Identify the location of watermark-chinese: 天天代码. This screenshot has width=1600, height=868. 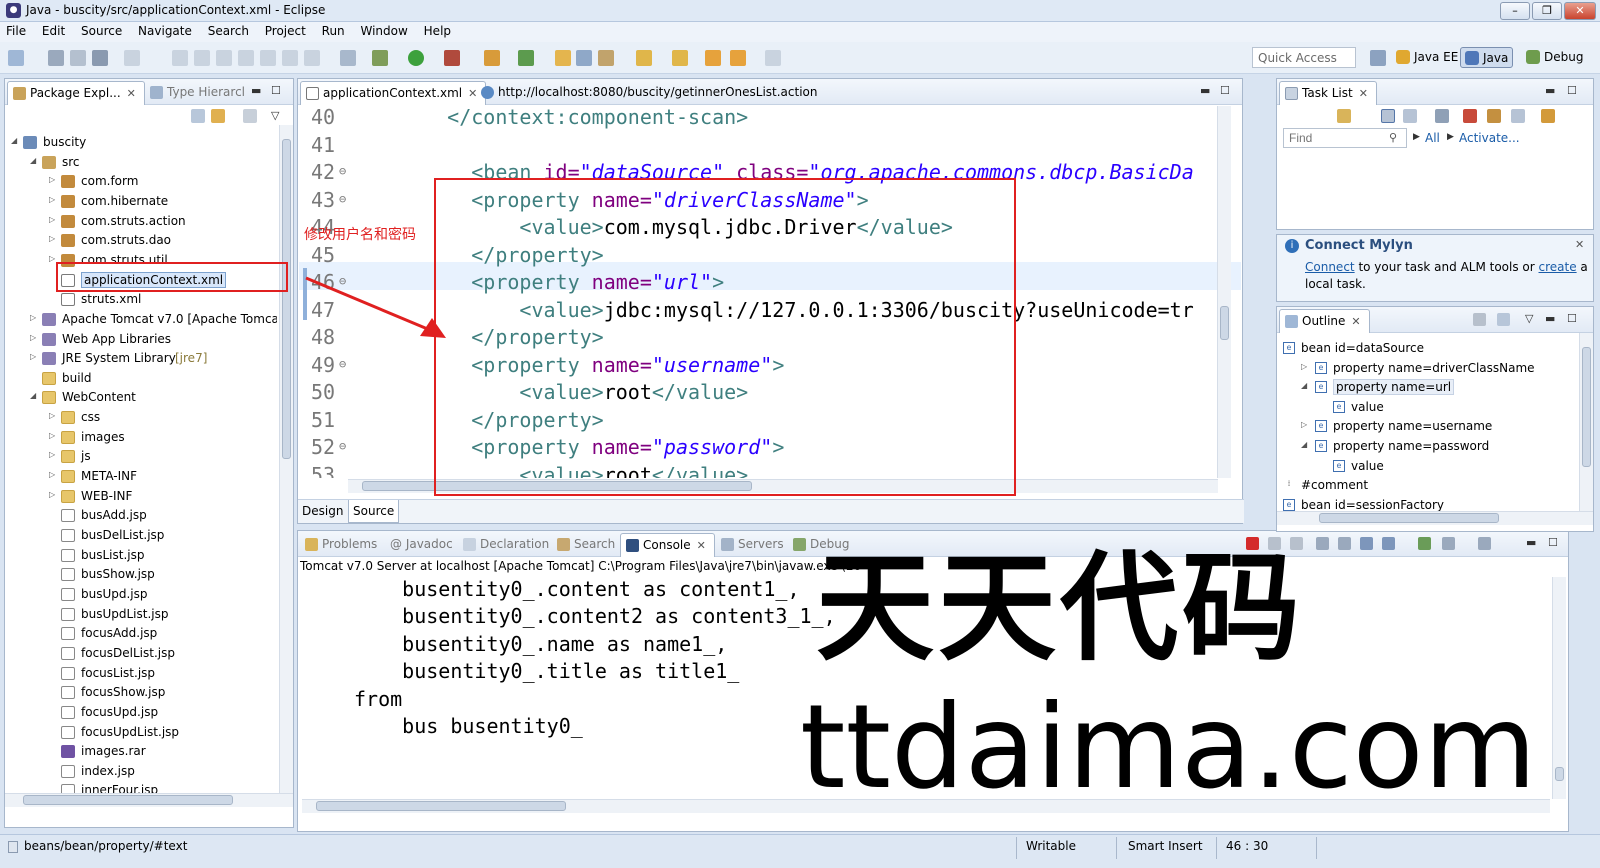
(1060, 608).